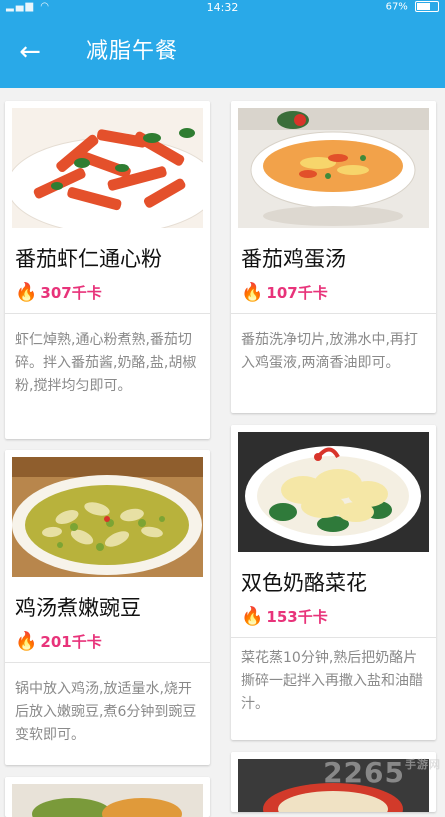 The height and width of the screenshot is (817, 445). I want to click on recipe-description: 虾仁焯熟,通心粉煮熟,番茄切碎。拌入番茄酱,奶酪,盐,胡椒粉,搅拌均匀即可。, so click(106, 363).